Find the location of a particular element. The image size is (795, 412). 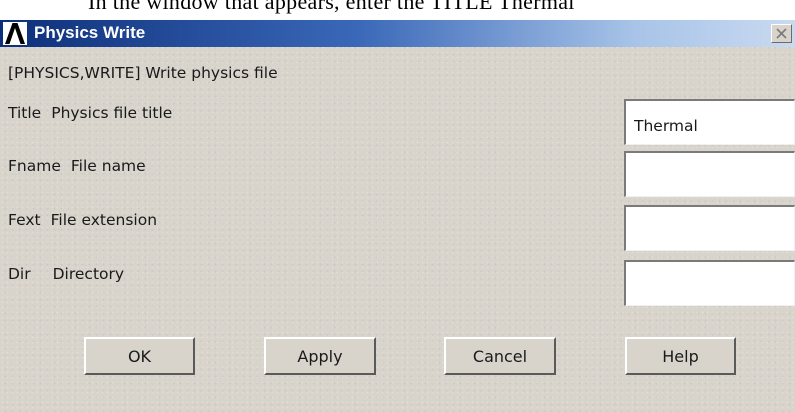

cancel-button: Cancel is located at coordinates (500, 356).